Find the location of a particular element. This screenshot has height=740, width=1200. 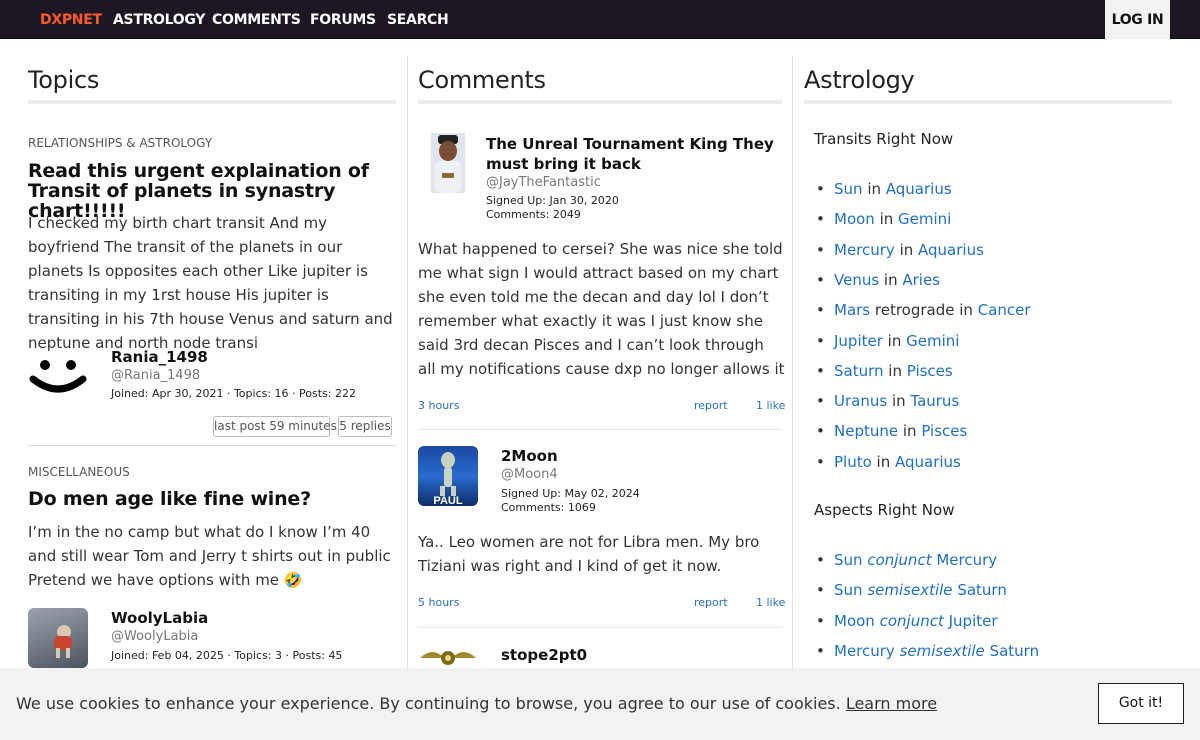

comment-separator is located at coordinates (600, 429).